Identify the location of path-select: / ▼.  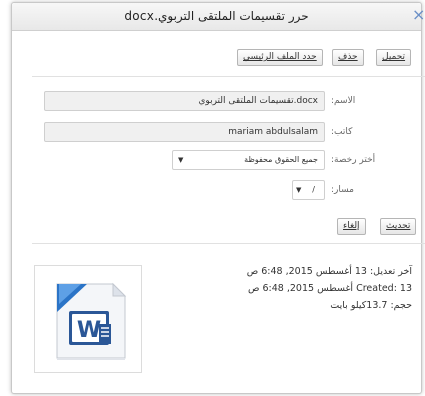
(308, 190).